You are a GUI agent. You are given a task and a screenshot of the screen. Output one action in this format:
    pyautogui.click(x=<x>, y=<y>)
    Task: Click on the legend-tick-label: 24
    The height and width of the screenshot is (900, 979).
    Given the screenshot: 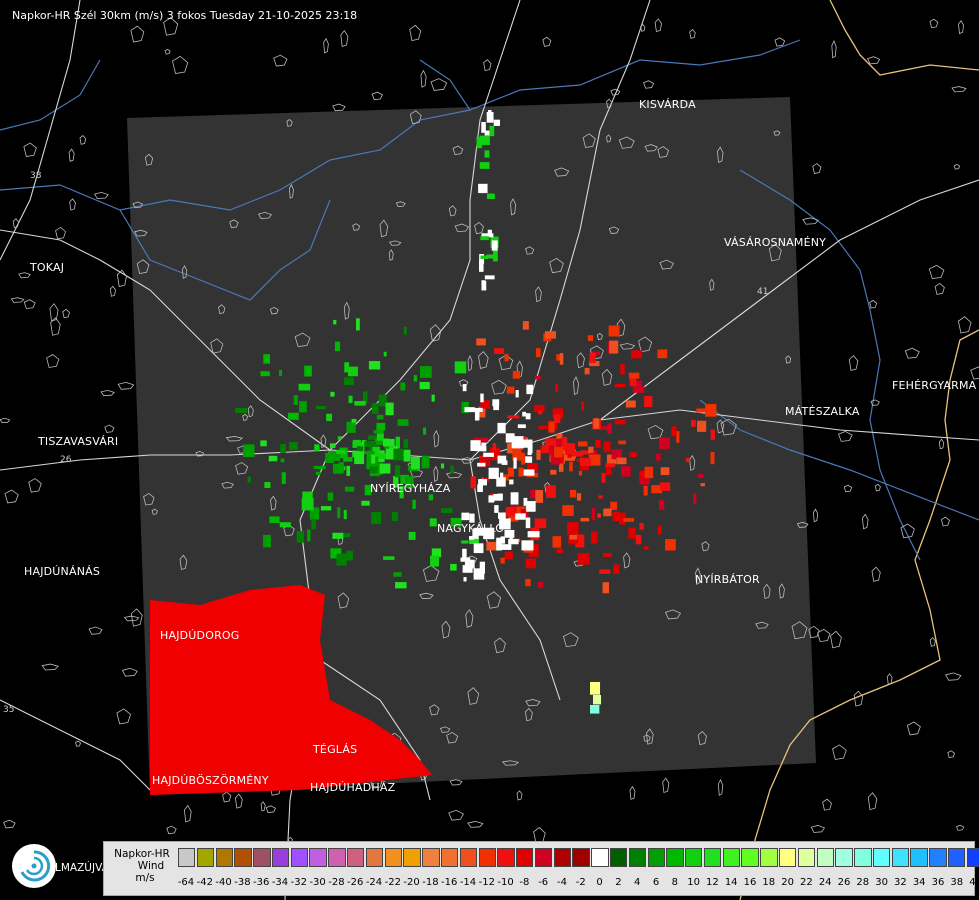 What is the action you would take?
    pyautogui.click(x=825, y=882)
    